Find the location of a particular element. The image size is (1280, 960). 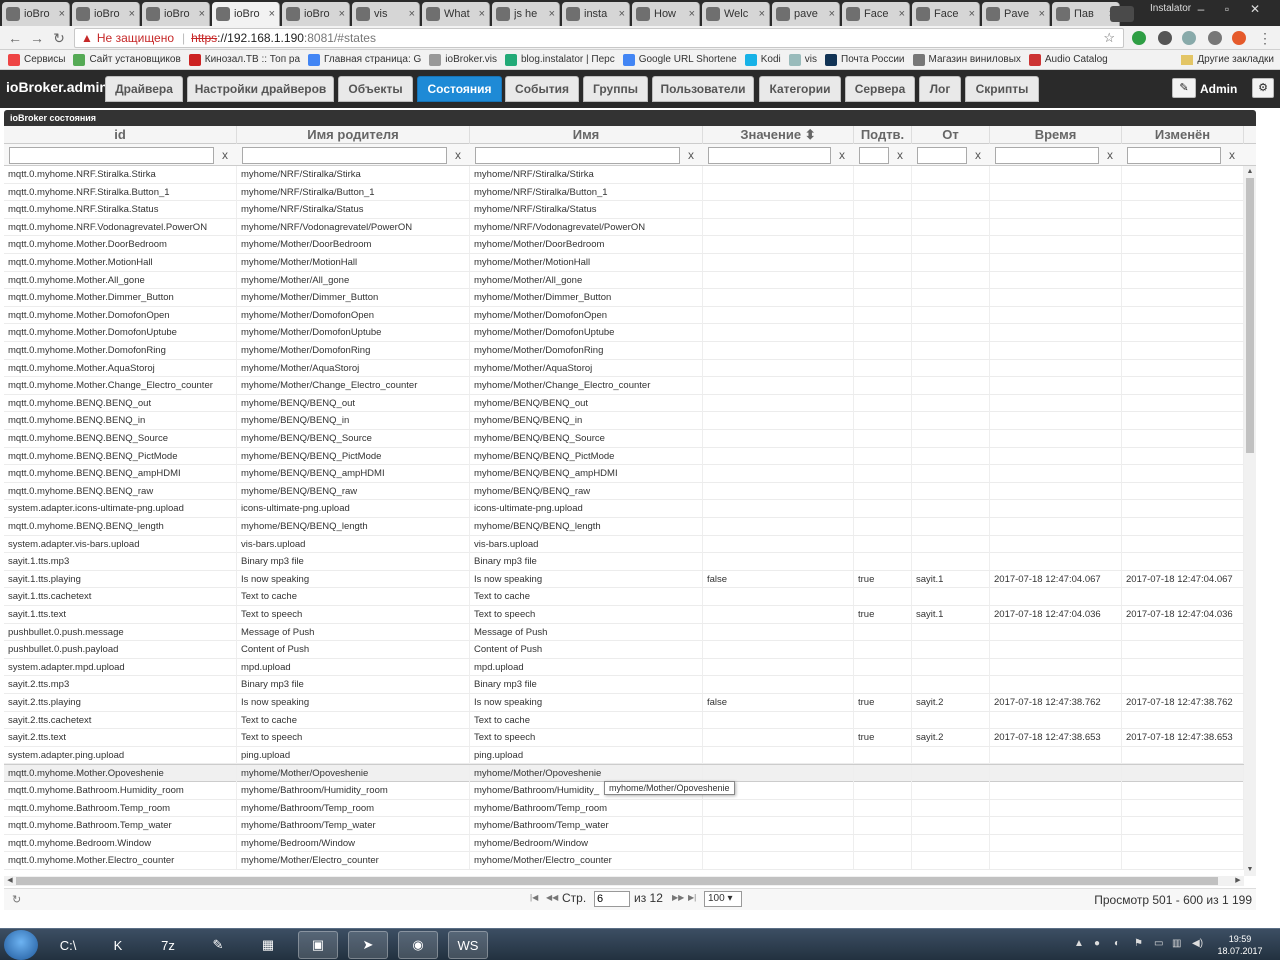

new-tab-button is located at coordinates (1122, 14).